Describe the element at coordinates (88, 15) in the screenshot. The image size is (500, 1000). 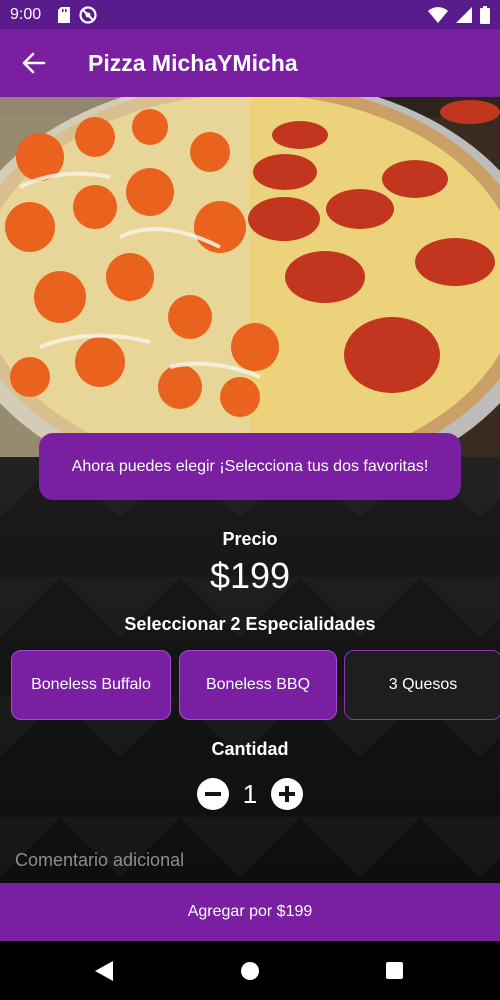
I see `do-not-disturb-icon` at that location.